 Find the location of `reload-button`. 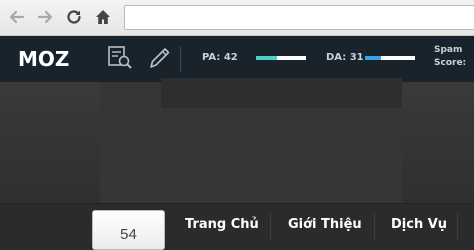

reload-button is located at coordinates (74, 17).